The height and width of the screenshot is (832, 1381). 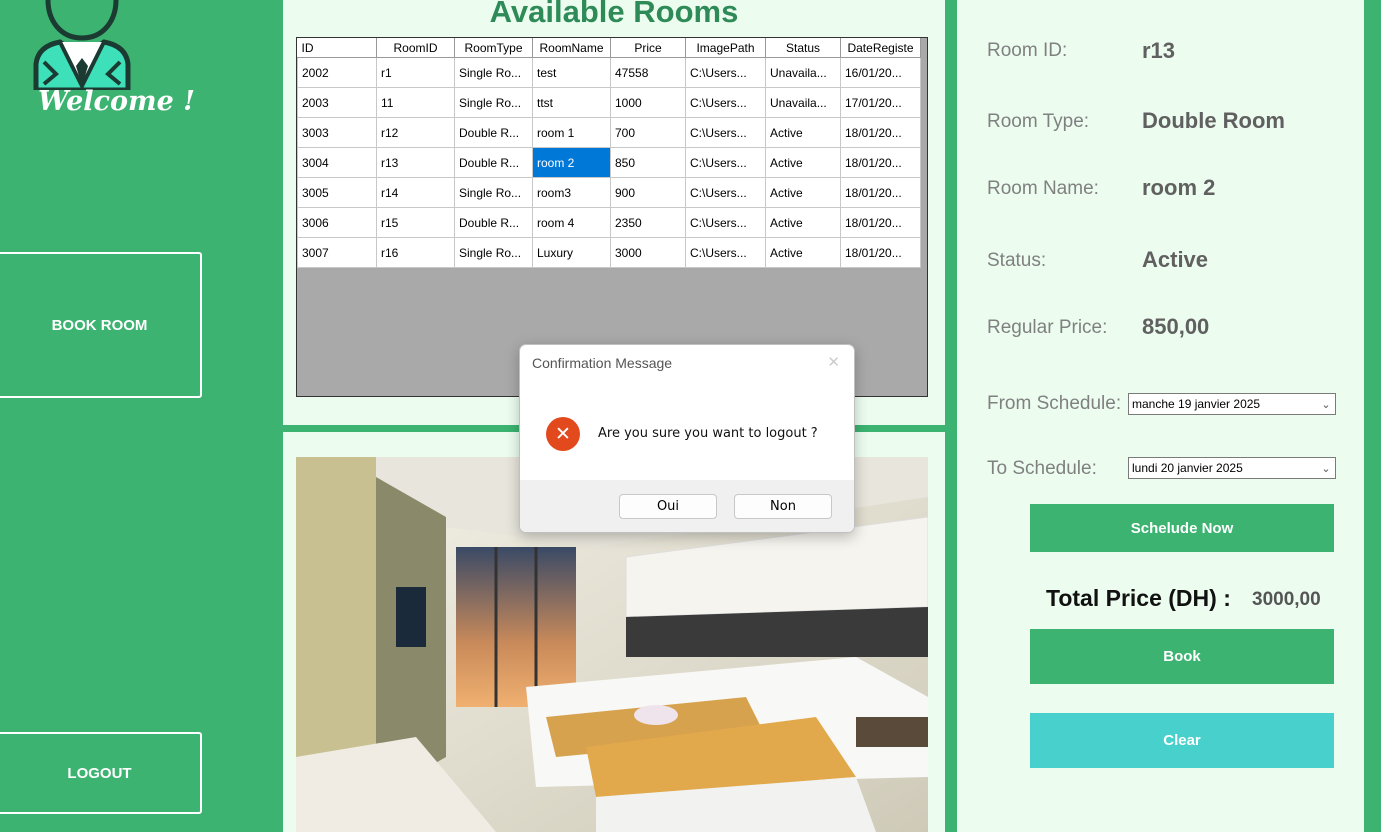 I want to click on available-rooms-title: Available Rooms, so click(x=614, y=14).